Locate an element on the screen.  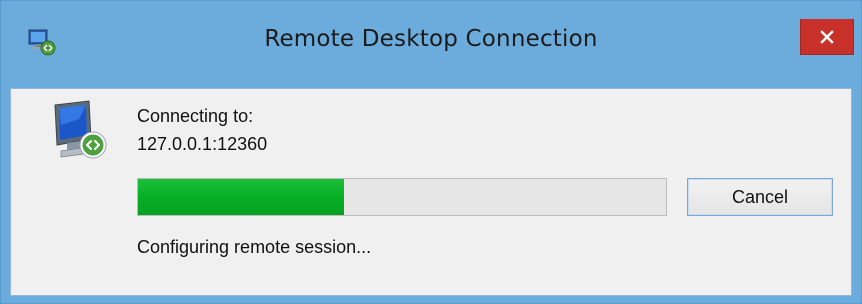
remote-desktop-monitor-icon is located at coordinates (81, 131).